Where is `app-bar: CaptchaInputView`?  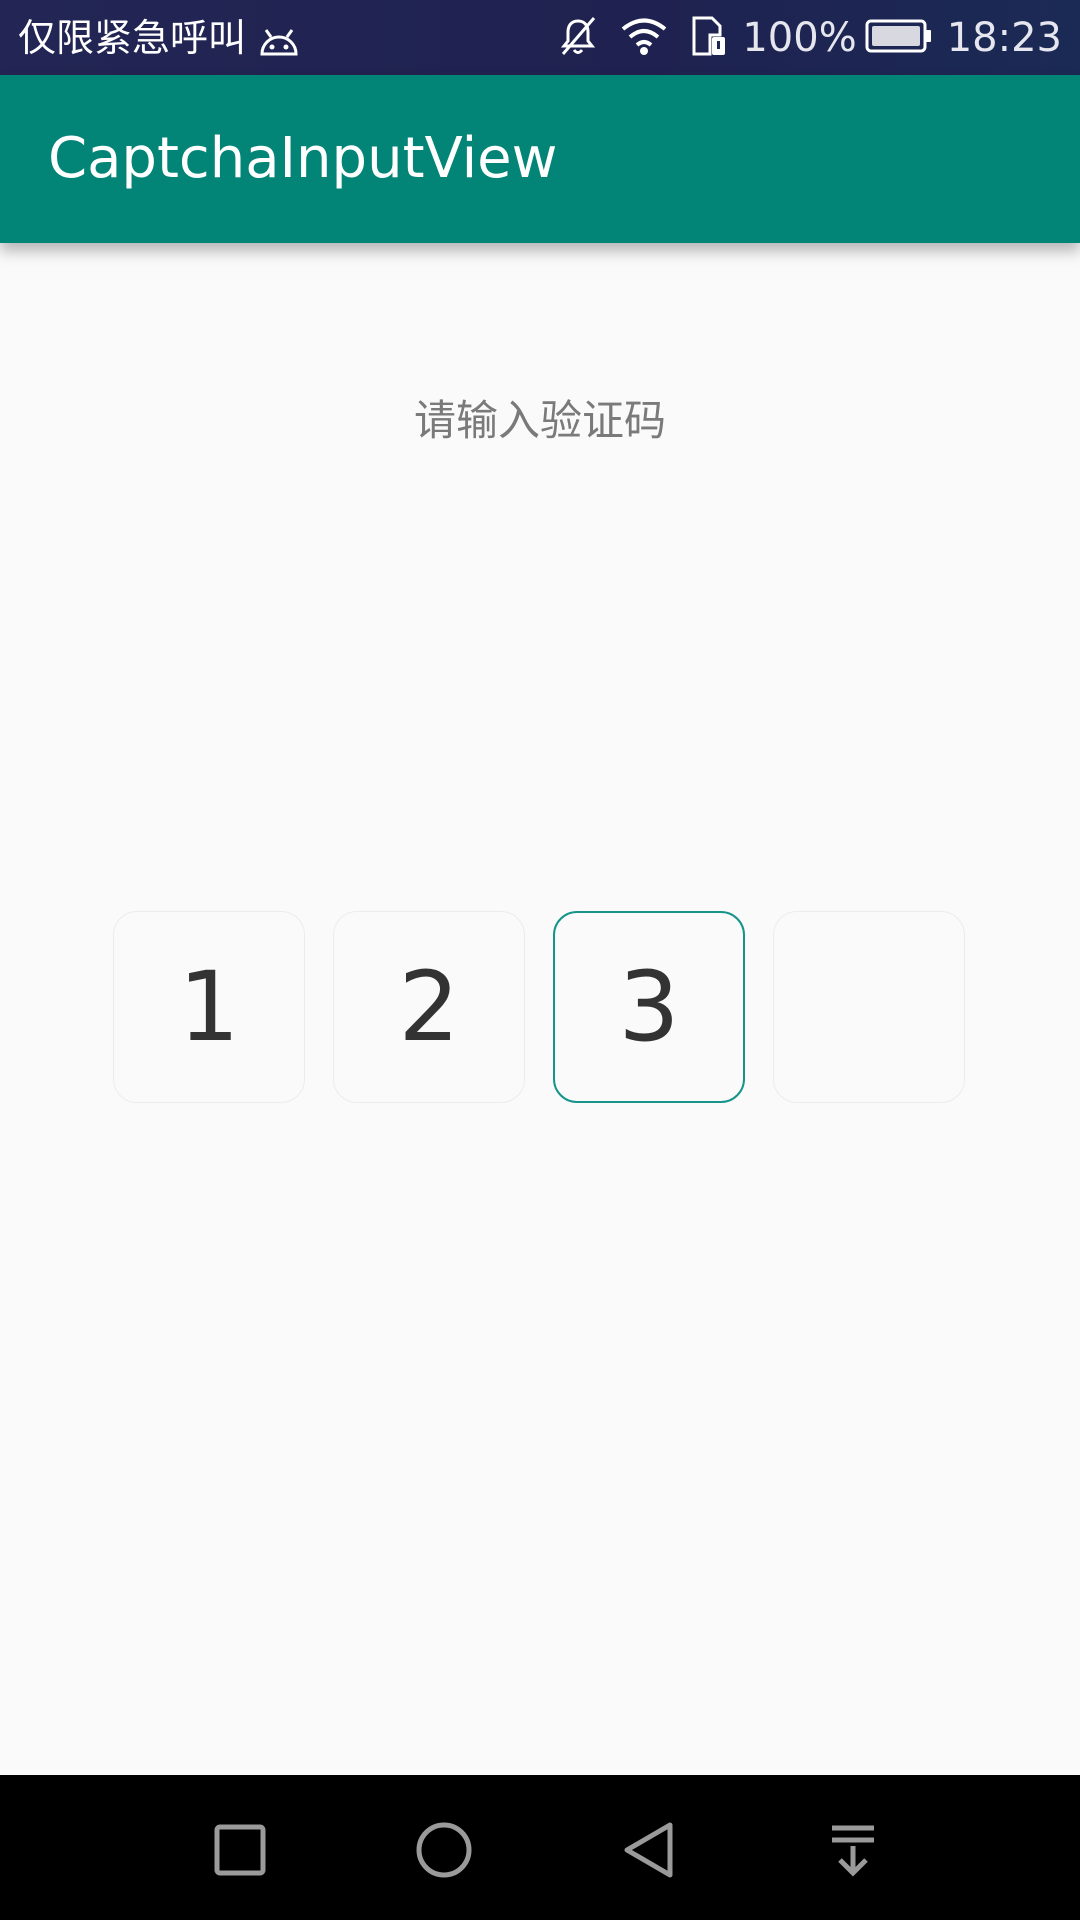 app-bar: CaptchaInputView is located at coordinates (540, 159).